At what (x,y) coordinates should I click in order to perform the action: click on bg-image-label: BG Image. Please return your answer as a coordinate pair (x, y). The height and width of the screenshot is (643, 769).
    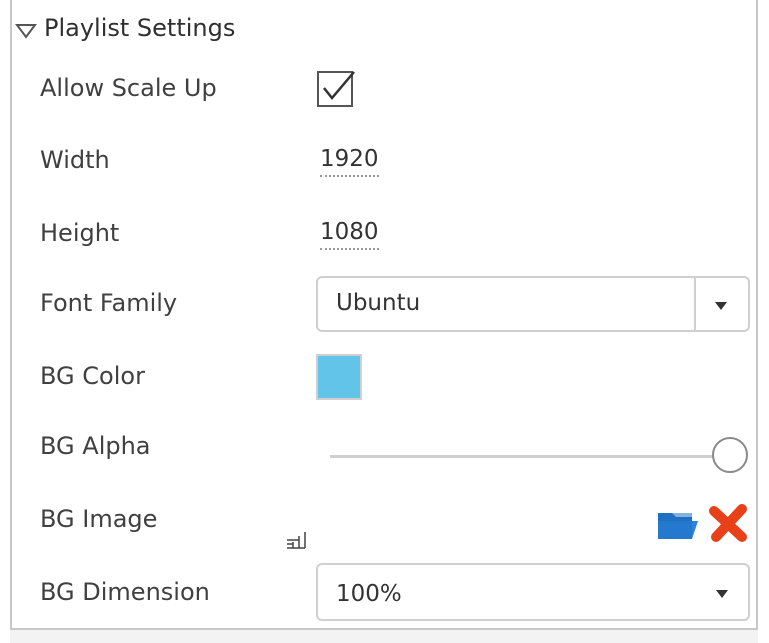
    Looking at the image, I should click on (99, 519).